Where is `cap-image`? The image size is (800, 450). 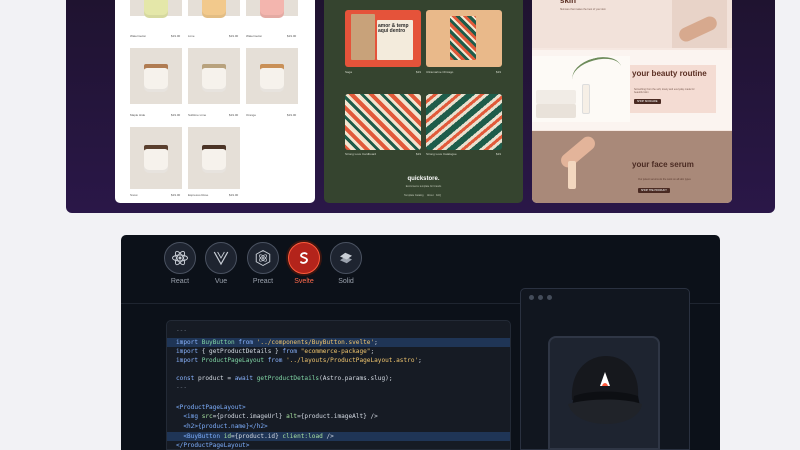 cap-image is located at coordinates (605, 390).